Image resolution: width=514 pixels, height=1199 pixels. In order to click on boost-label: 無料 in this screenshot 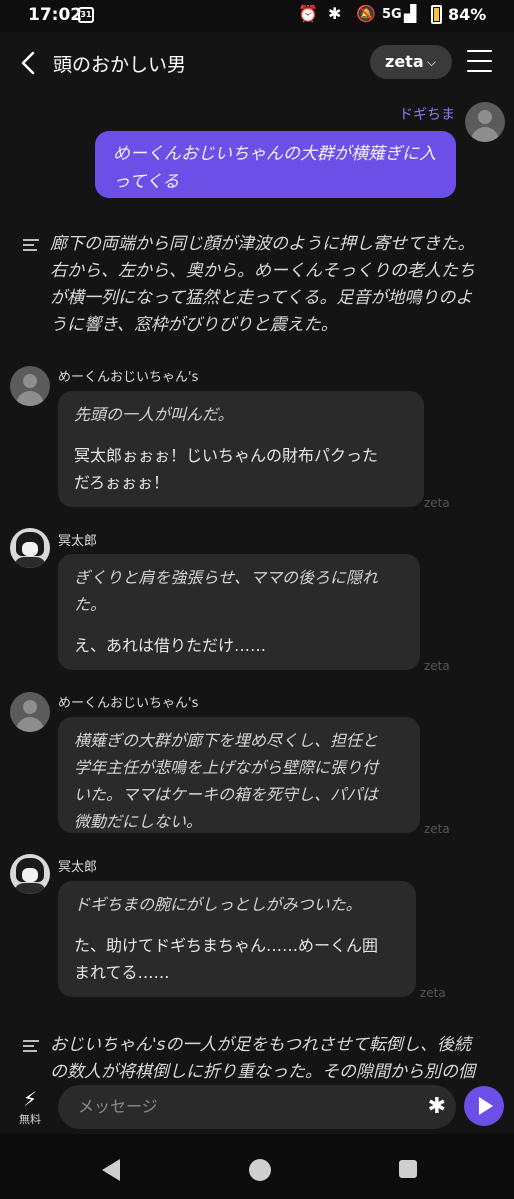, I will do `click(30, 1119)`.